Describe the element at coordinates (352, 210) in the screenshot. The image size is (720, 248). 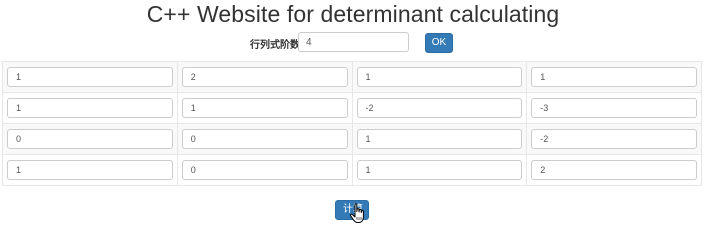
I see `calculate-button: 计算` at that location.